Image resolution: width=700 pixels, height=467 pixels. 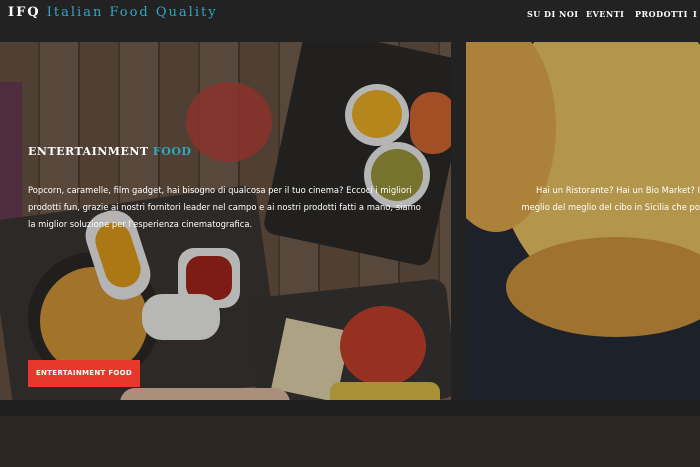 What do you see at coordinates (84, 373) in the screenshot?
I see `entertainment-food-button: ENTERTAINMENT FOOD` at bounding box center [84, 373].